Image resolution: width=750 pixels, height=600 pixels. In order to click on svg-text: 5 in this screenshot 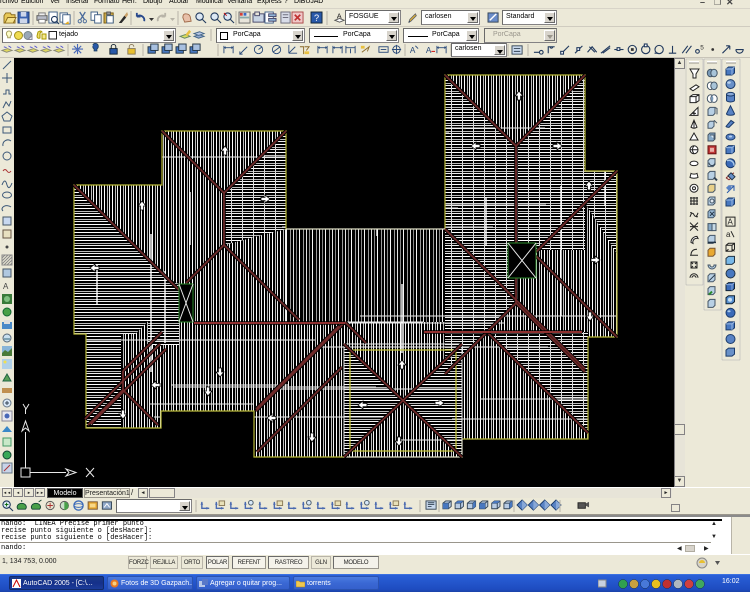, I will do `click(702, 48)`.